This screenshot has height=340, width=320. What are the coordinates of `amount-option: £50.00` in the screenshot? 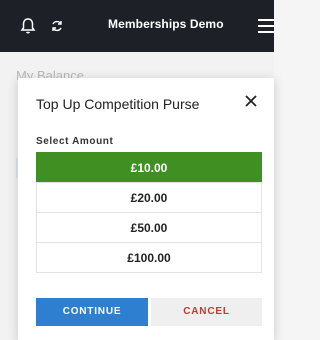 It's located at (149, 227).